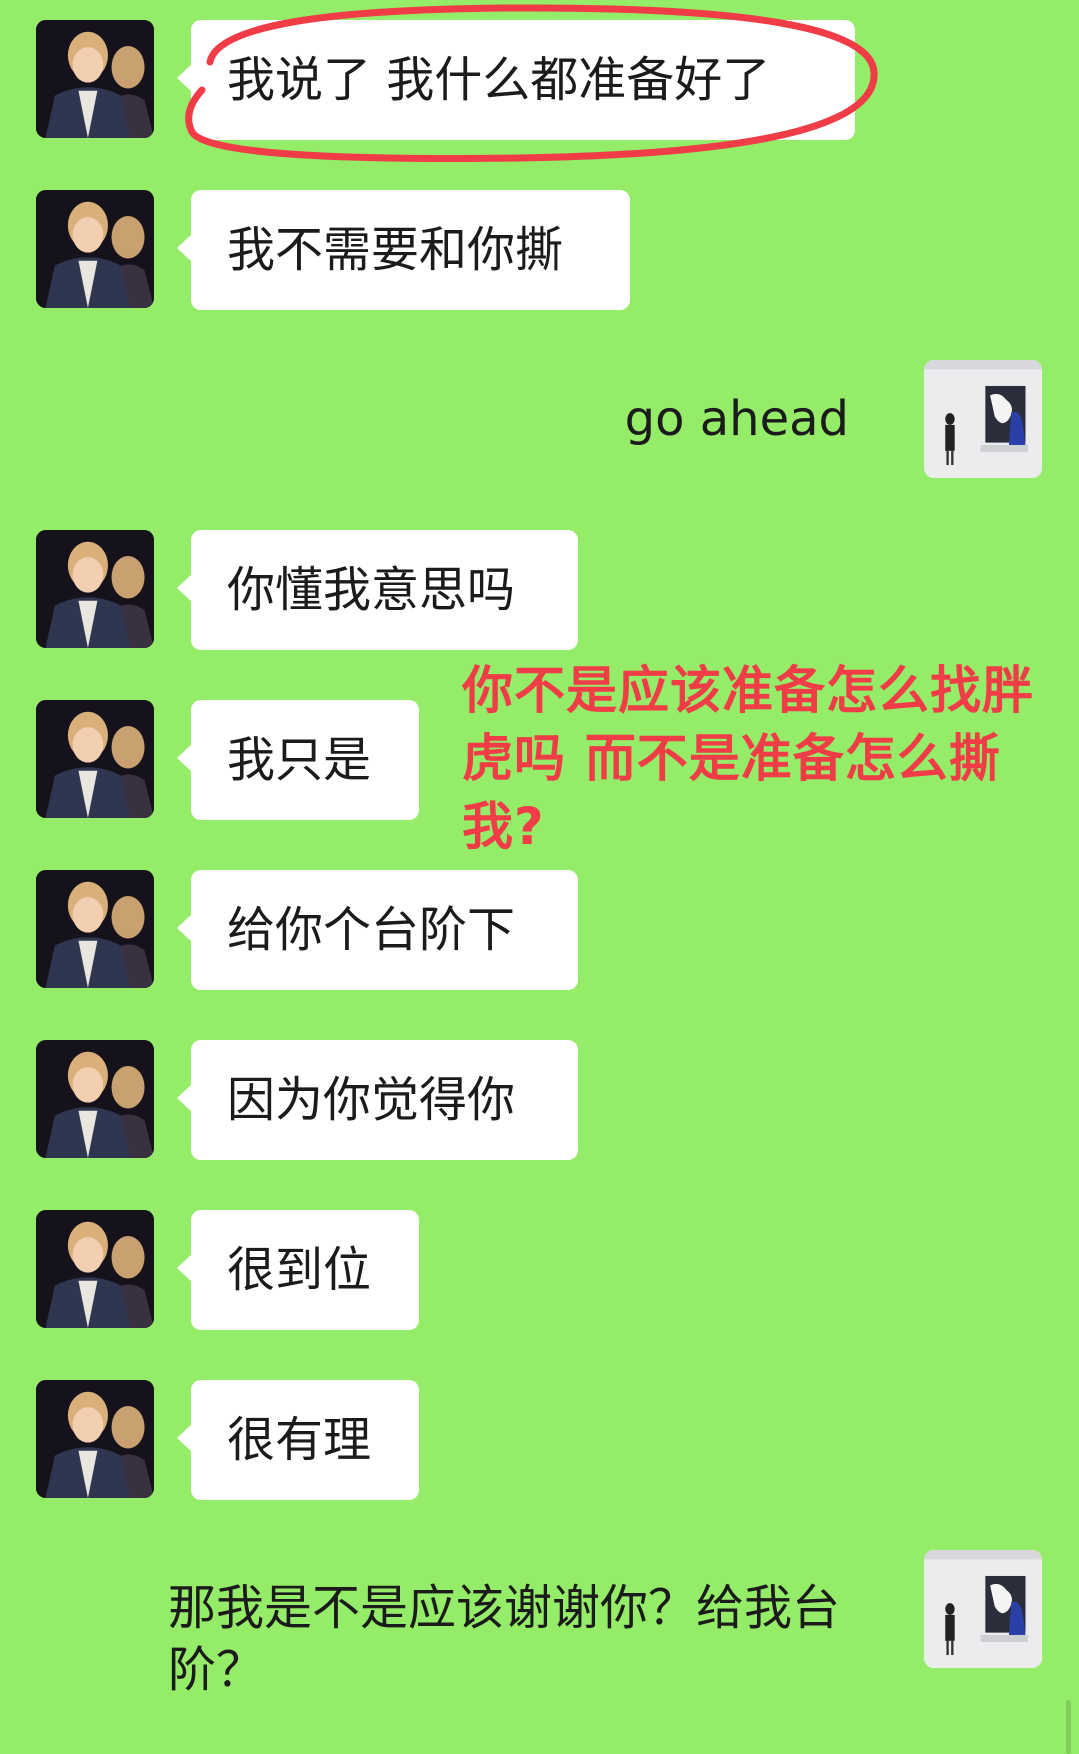  What do you see at coordinates (377, 1100) in the screenshot?
I see `message-bubble: 因为你觉得你` at bounding box center [377, 1100].